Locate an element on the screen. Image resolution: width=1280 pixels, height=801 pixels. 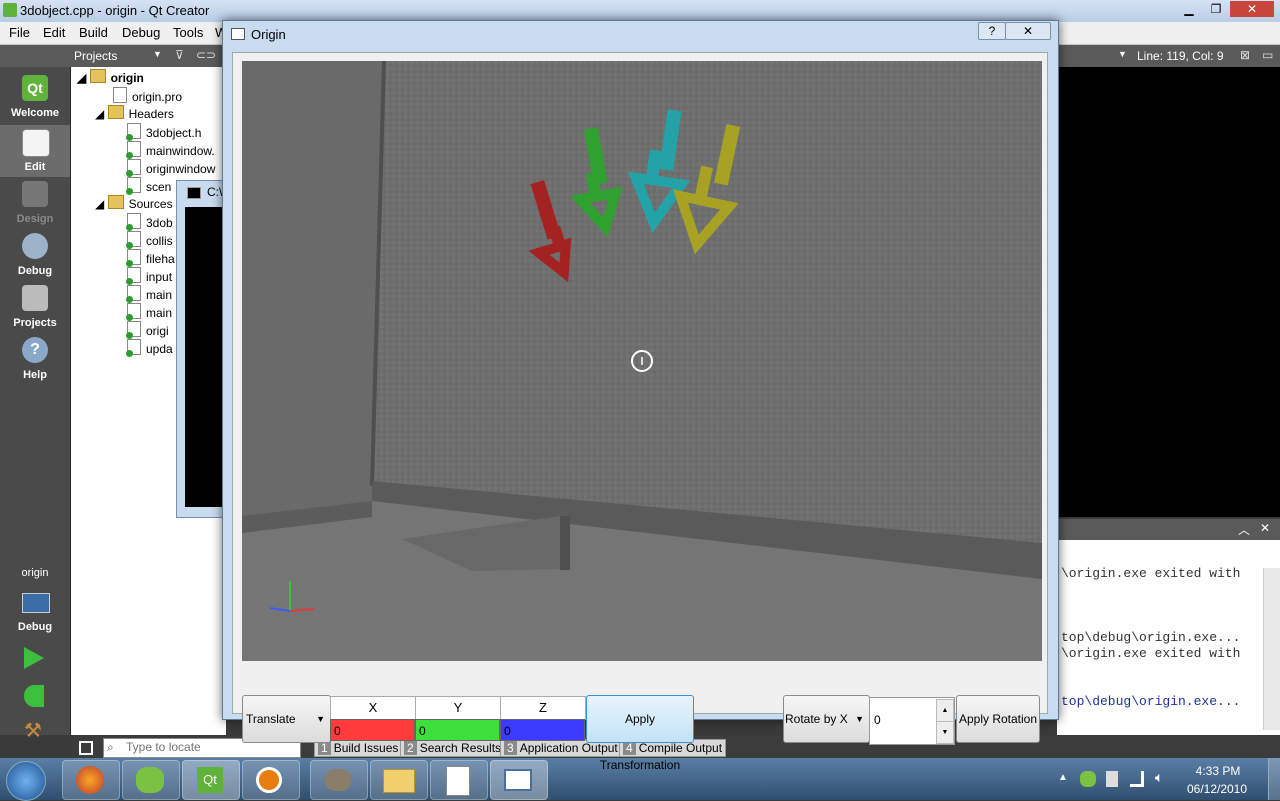
clock-date: 06/12/2010 is located at coordinates (1217, 789).